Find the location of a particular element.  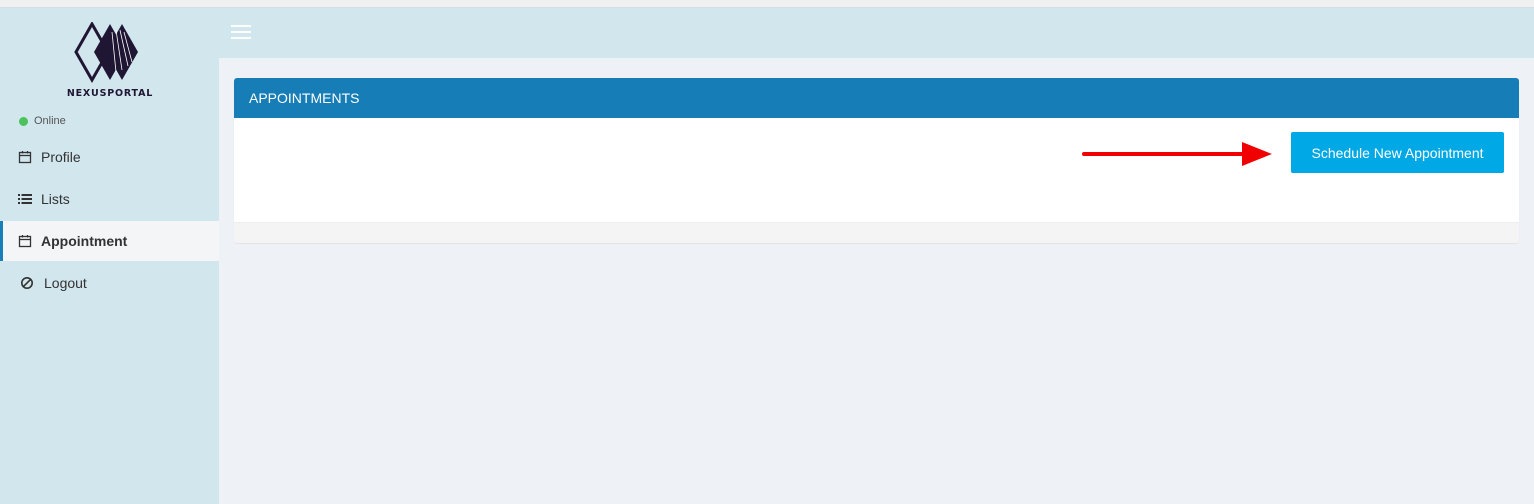

schedule-new-appointment-button: Schedule New Appointment is located at coordinates (1397, 152).